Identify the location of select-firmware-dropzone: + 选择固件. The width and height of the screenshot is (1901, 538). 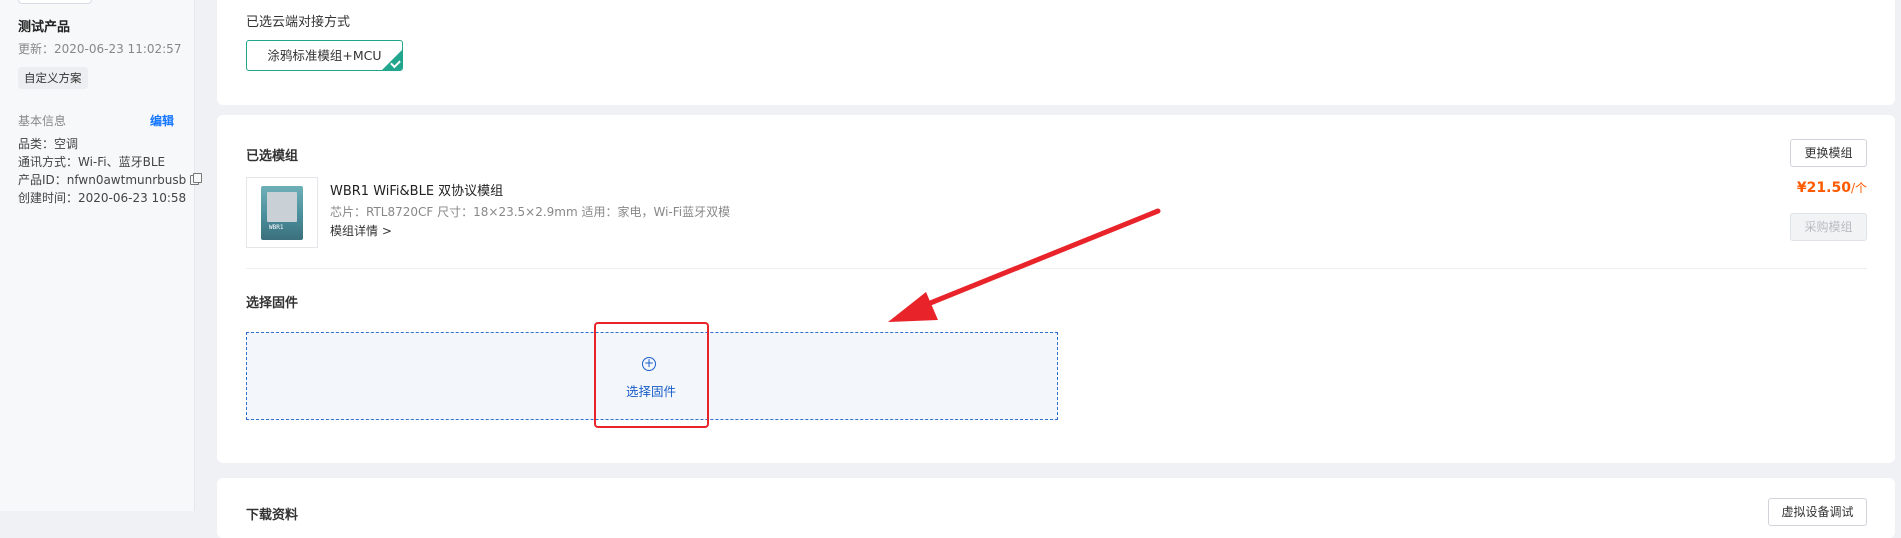
(652, 376).